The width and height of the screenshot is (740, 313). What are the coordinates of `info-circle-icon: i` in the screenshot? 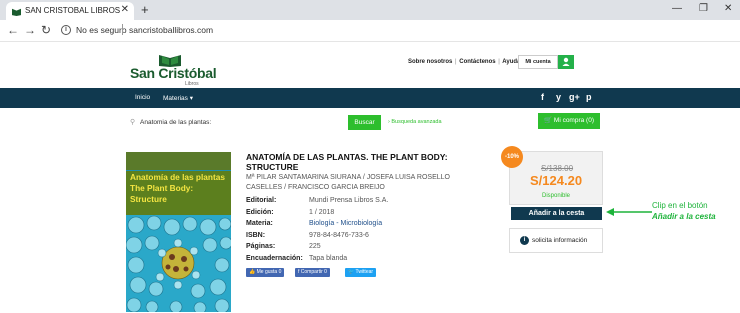 It's located at (524, 240).